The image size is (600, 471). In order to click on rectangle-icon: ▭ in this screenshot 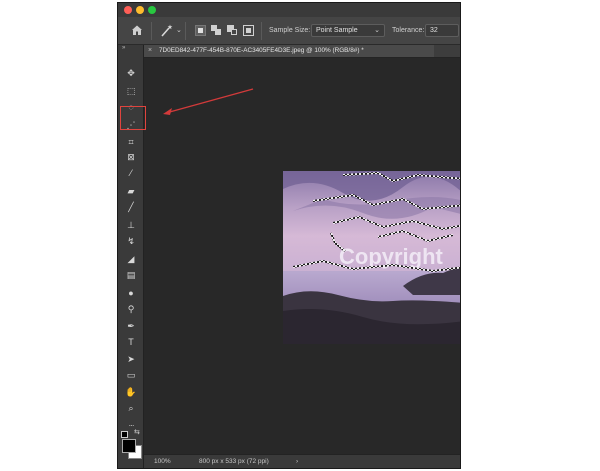, I will do `click(131, 375)`.